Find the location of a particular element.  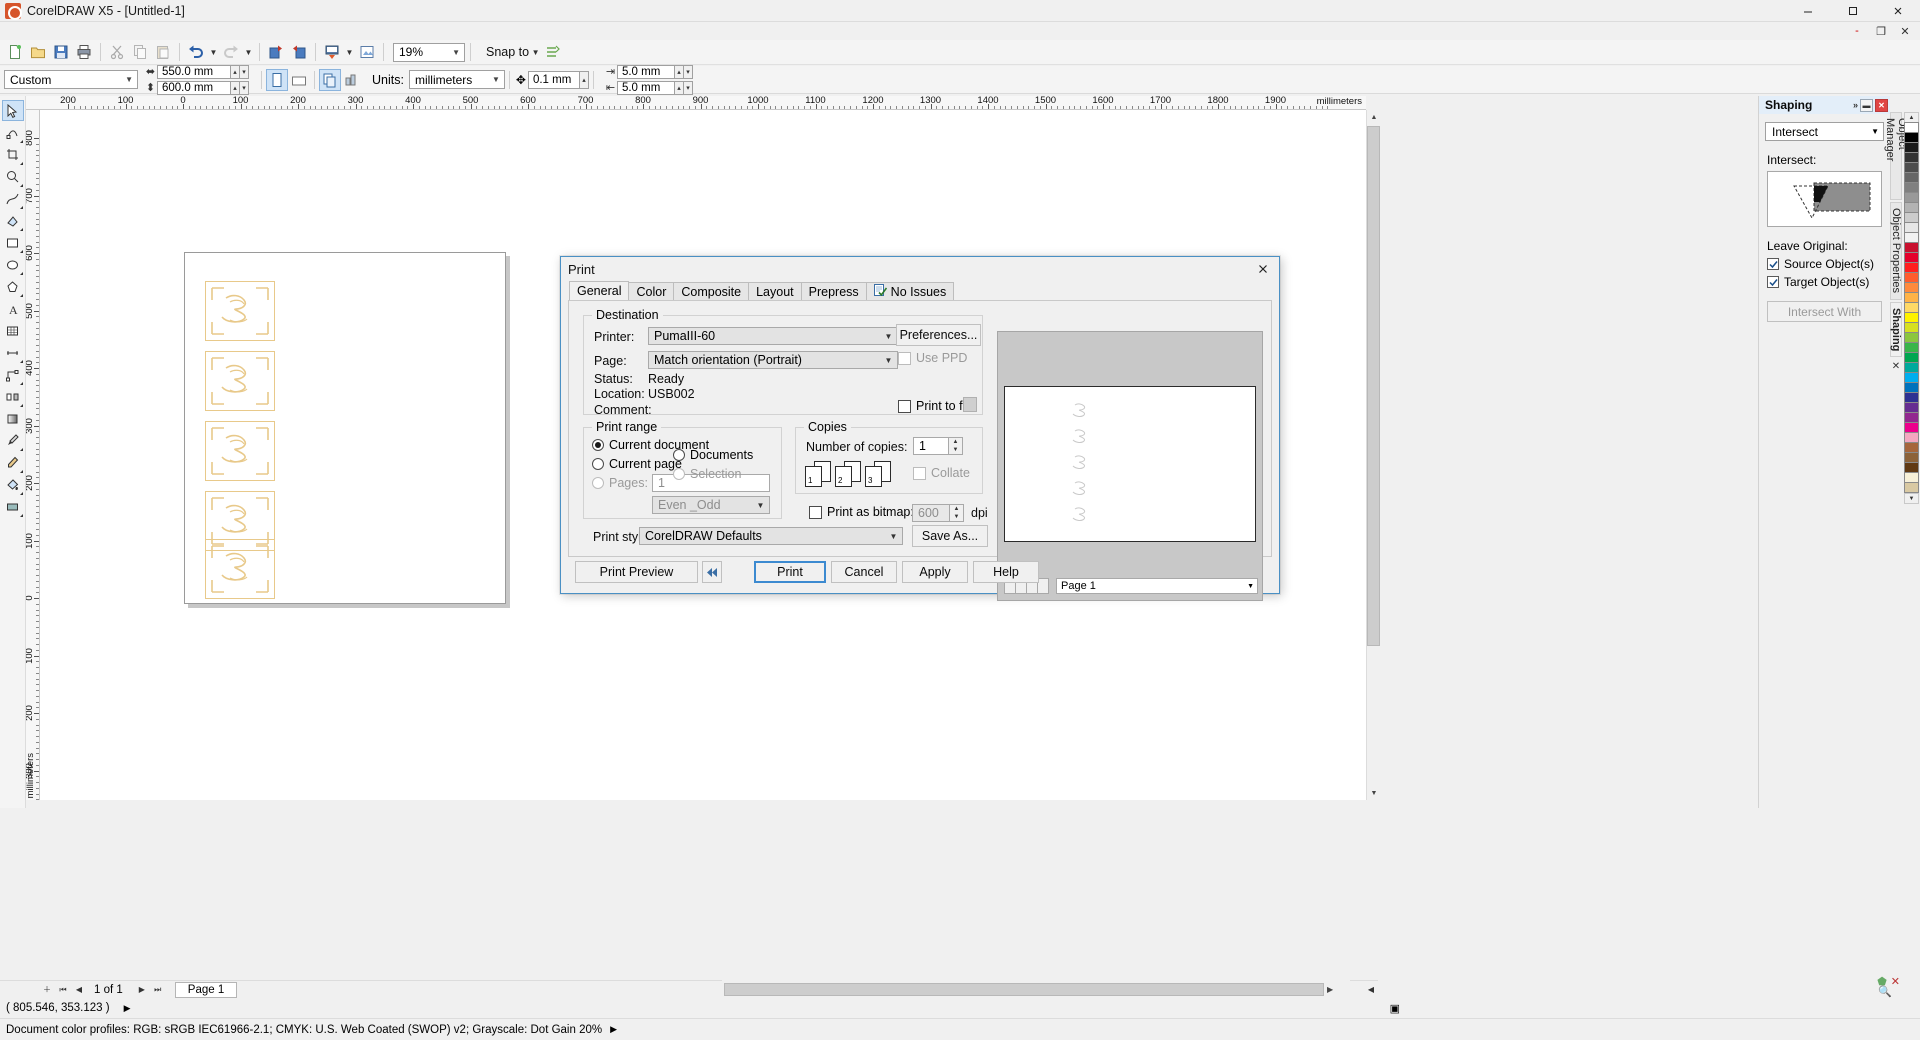

page-tab-page-1: Page 1 is located at coordinates (206, 989).